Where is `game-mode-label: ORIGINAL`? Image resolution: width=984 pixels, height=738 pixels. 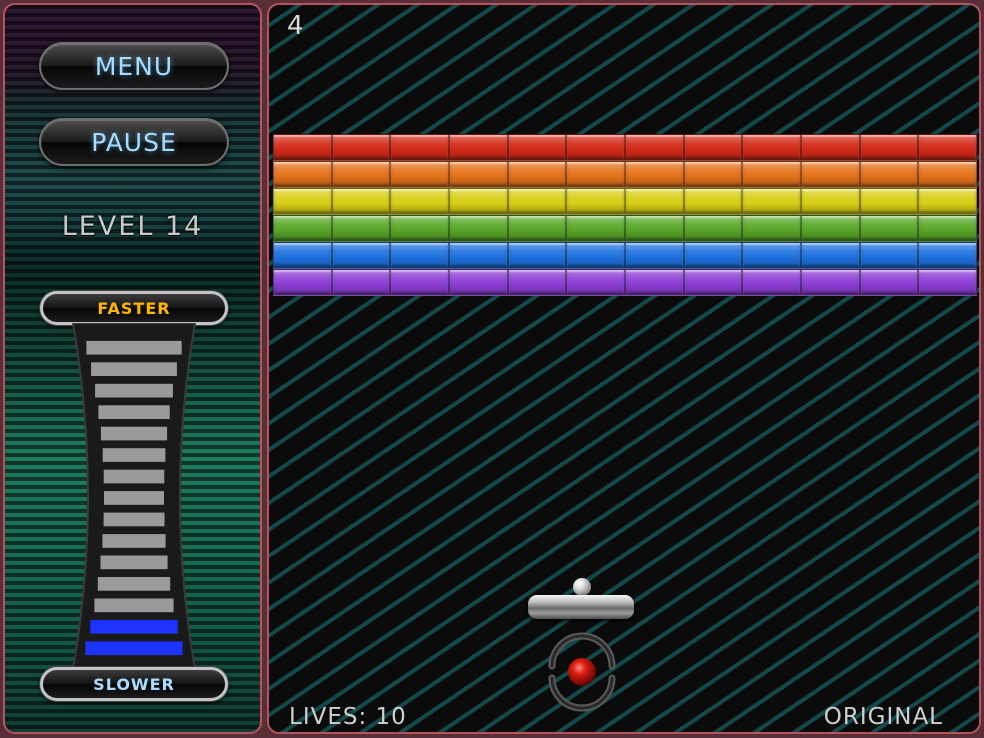
game-mode-label: ORIGINAL is located at coordinates (883, 717).